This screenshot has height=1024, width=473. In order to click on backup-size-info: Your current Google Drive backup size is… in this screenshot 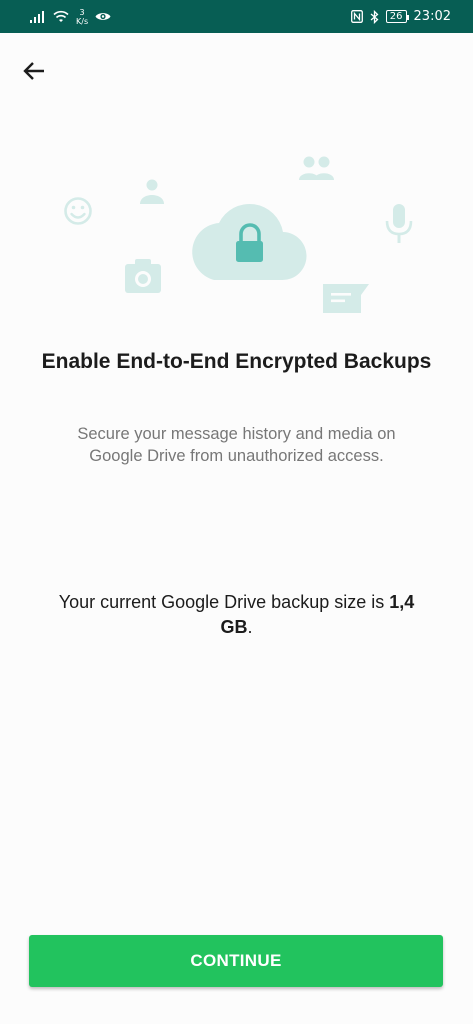, I will do `click(236, 615)`.